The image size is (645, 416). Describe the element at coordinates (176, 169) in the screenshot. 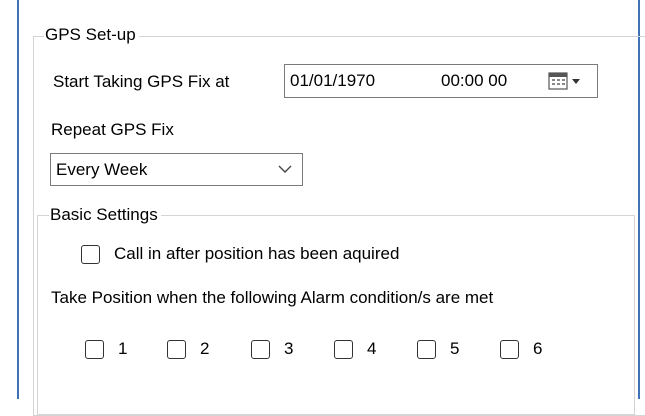

I see `repeat-gps-fix-select: Every Week` at that location.